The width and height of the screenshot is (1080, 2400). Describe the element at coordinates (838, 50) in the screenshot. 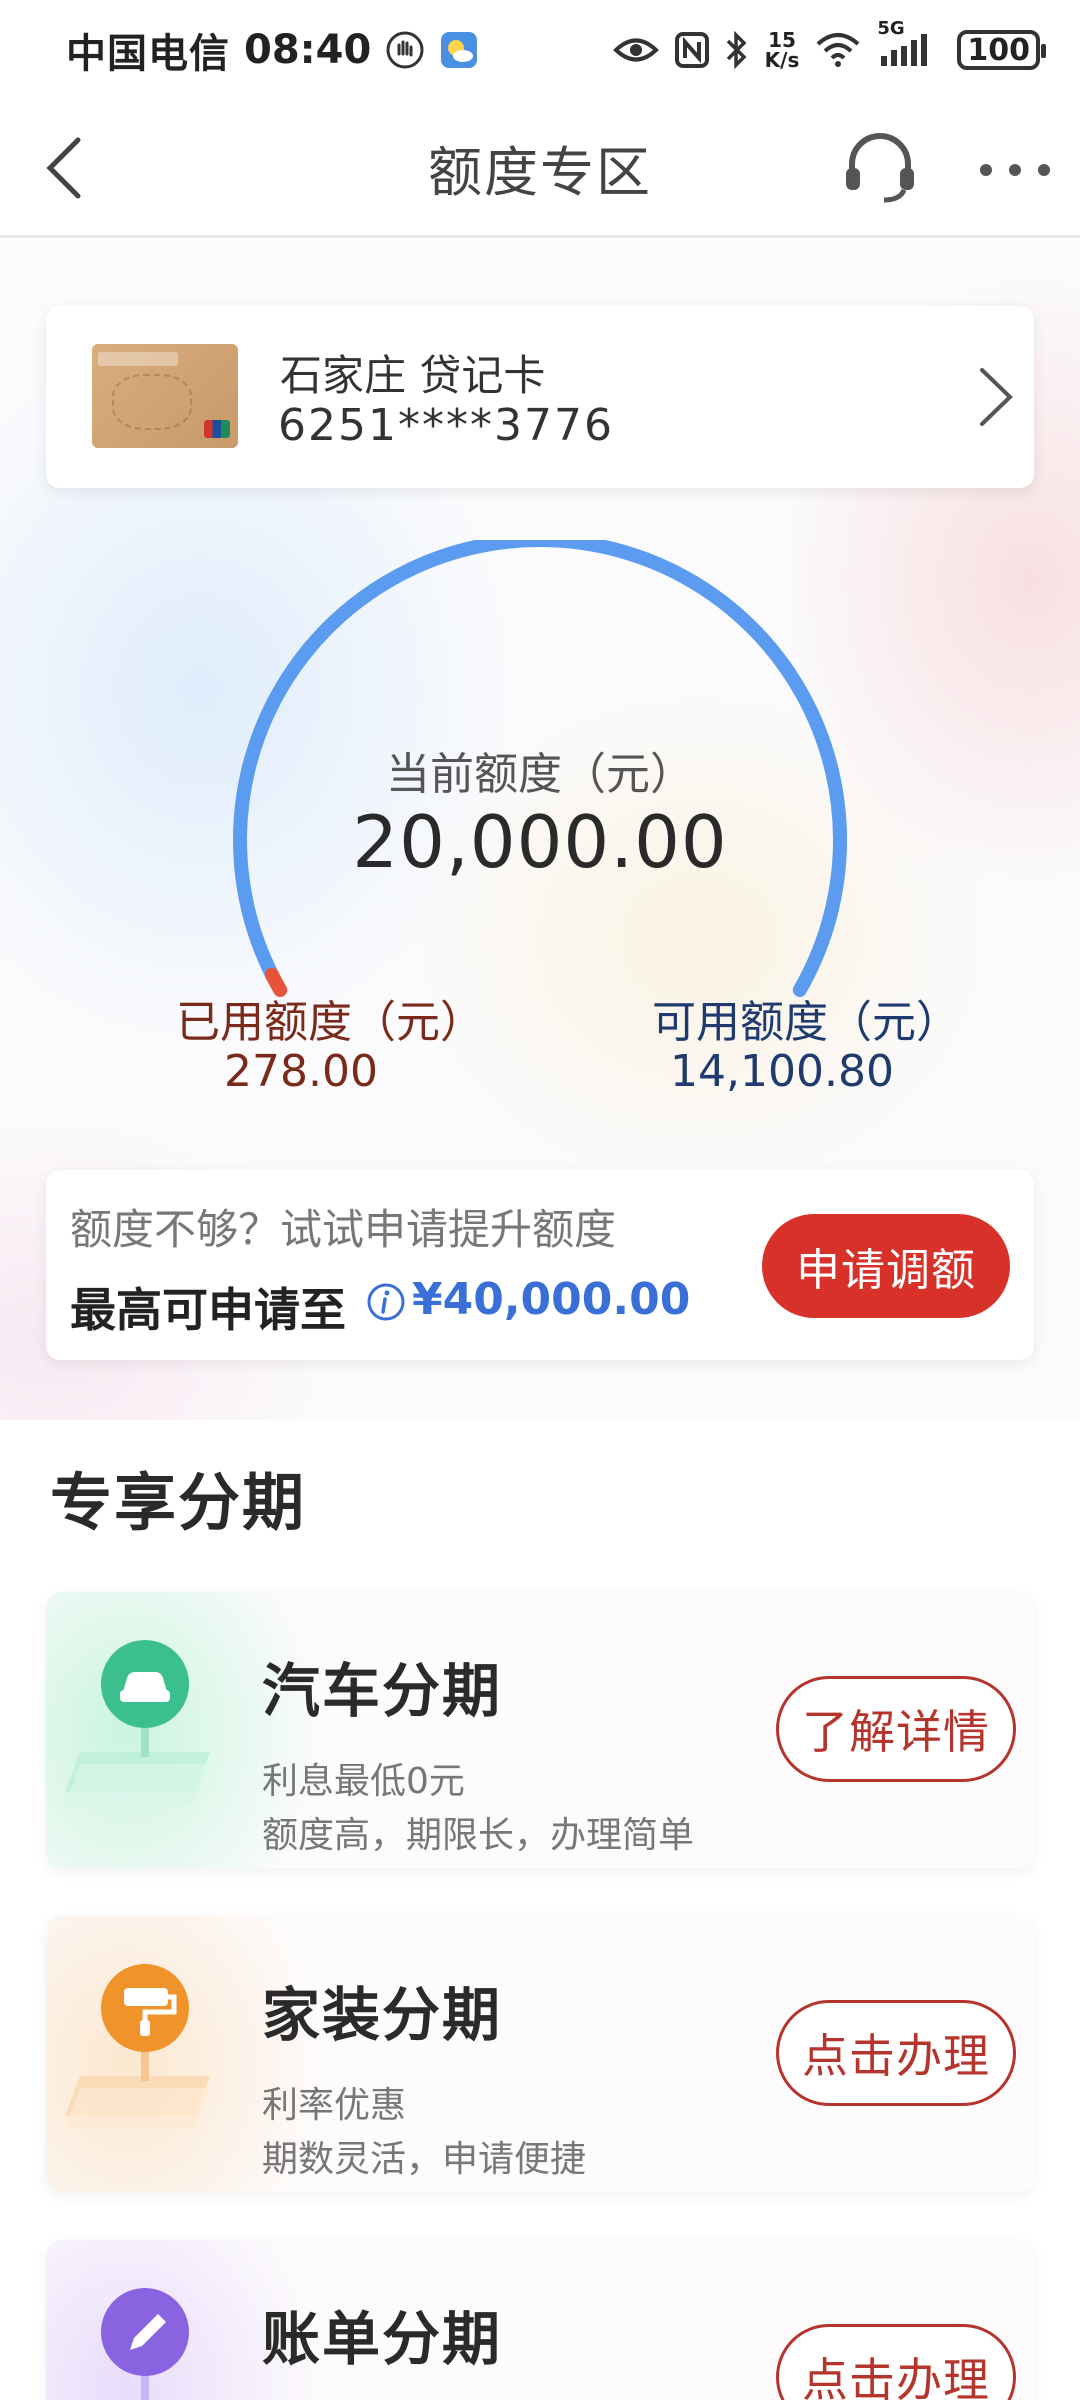

I see `wifi-icon` at that location.